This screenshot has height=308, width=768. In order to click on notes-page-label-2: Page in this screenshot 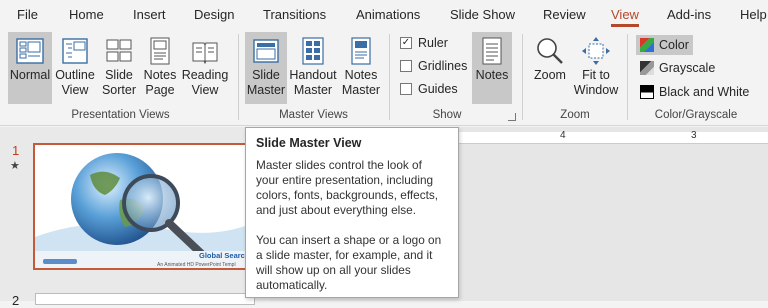, I will do `click(160, 90)`.